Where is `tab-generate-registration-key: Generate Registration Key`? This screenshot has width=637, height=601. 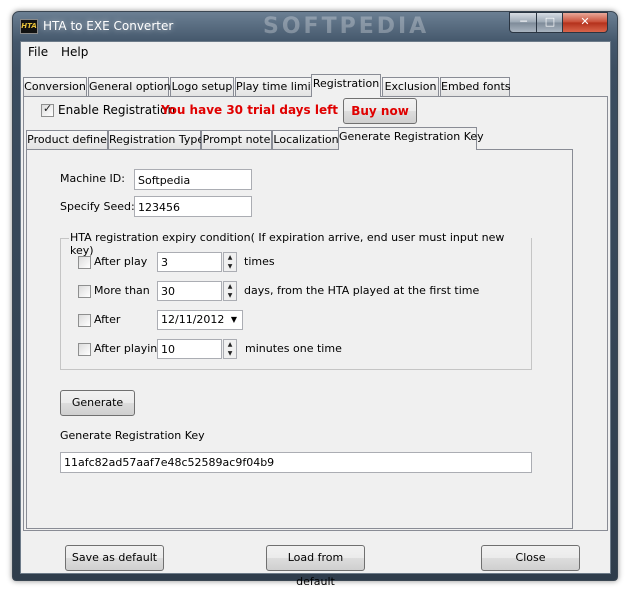 tab-generate-registration-key: Generate Registration Key is located at coordinates (411, 138).